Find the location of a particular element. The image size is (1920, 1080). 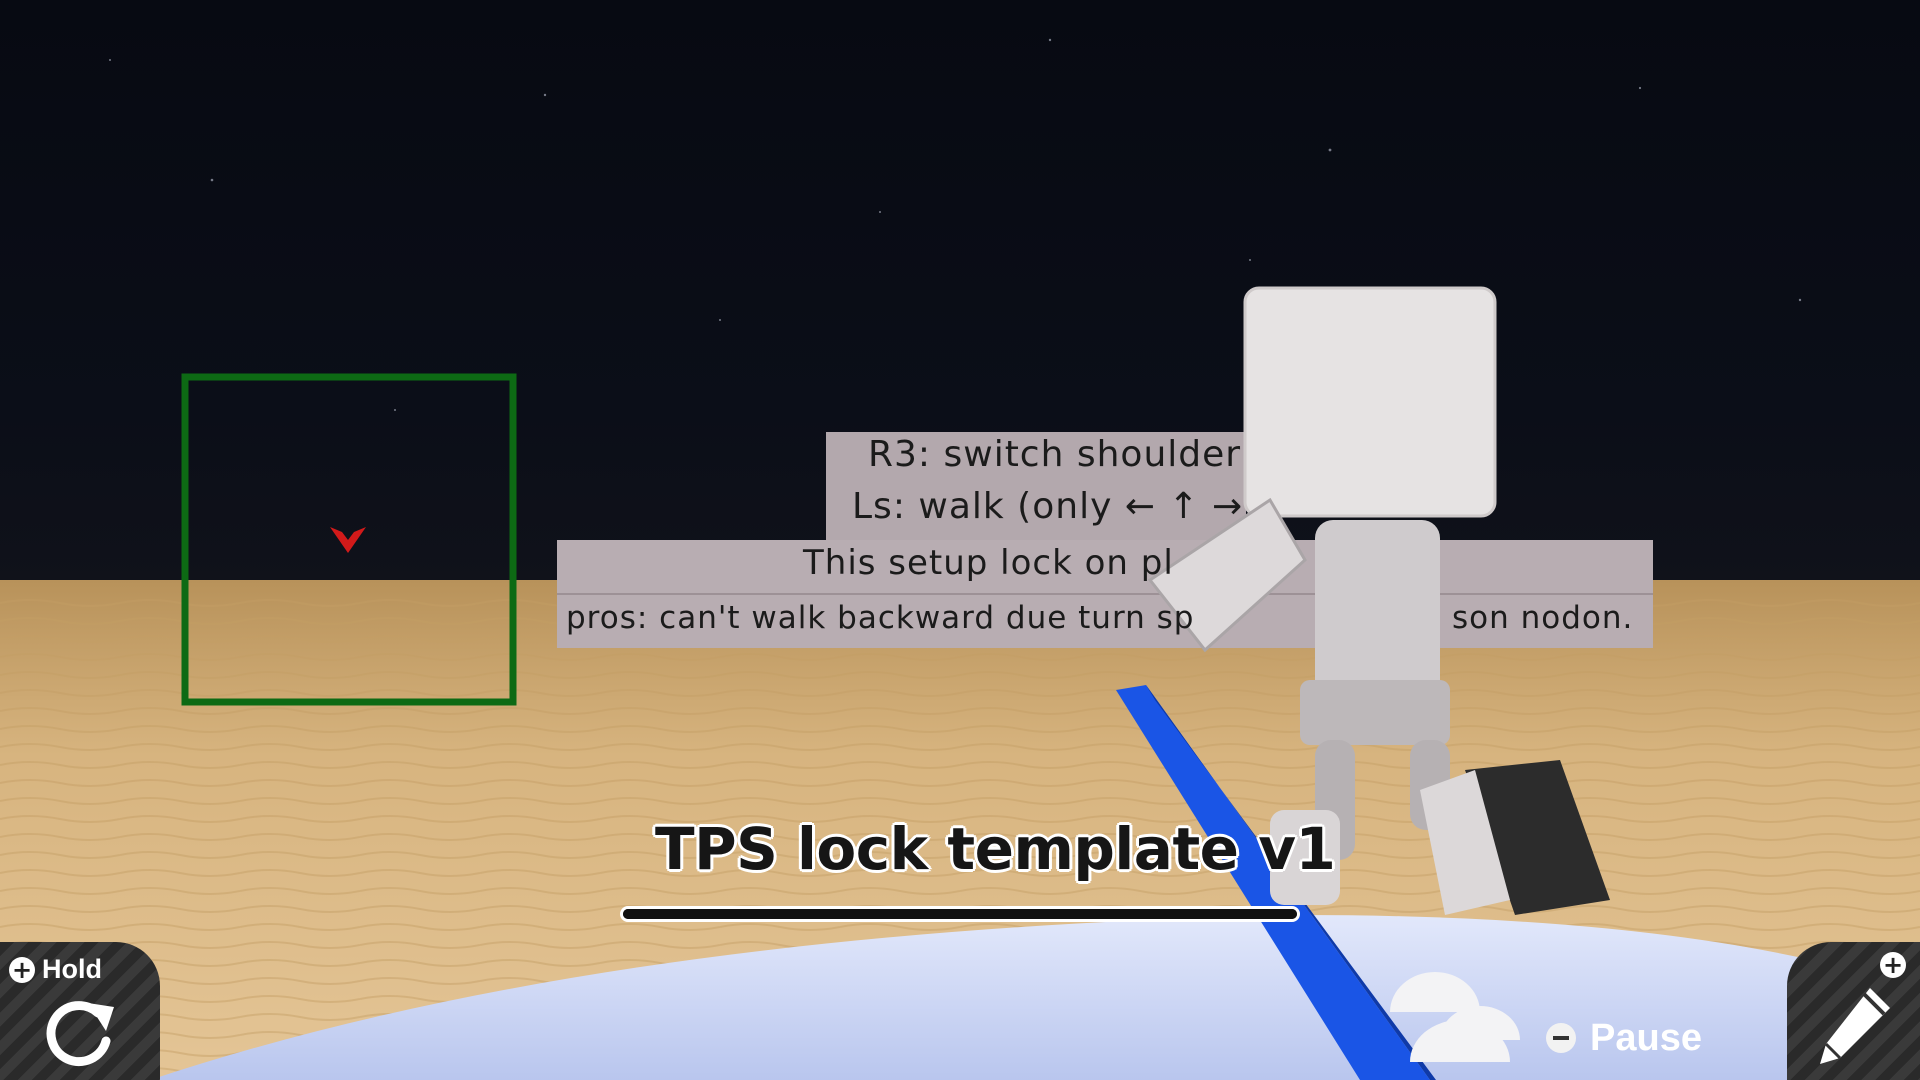

sign-text-line-2: Ls: walk (only ← ↑ → is located at coordinates (1048, 506).